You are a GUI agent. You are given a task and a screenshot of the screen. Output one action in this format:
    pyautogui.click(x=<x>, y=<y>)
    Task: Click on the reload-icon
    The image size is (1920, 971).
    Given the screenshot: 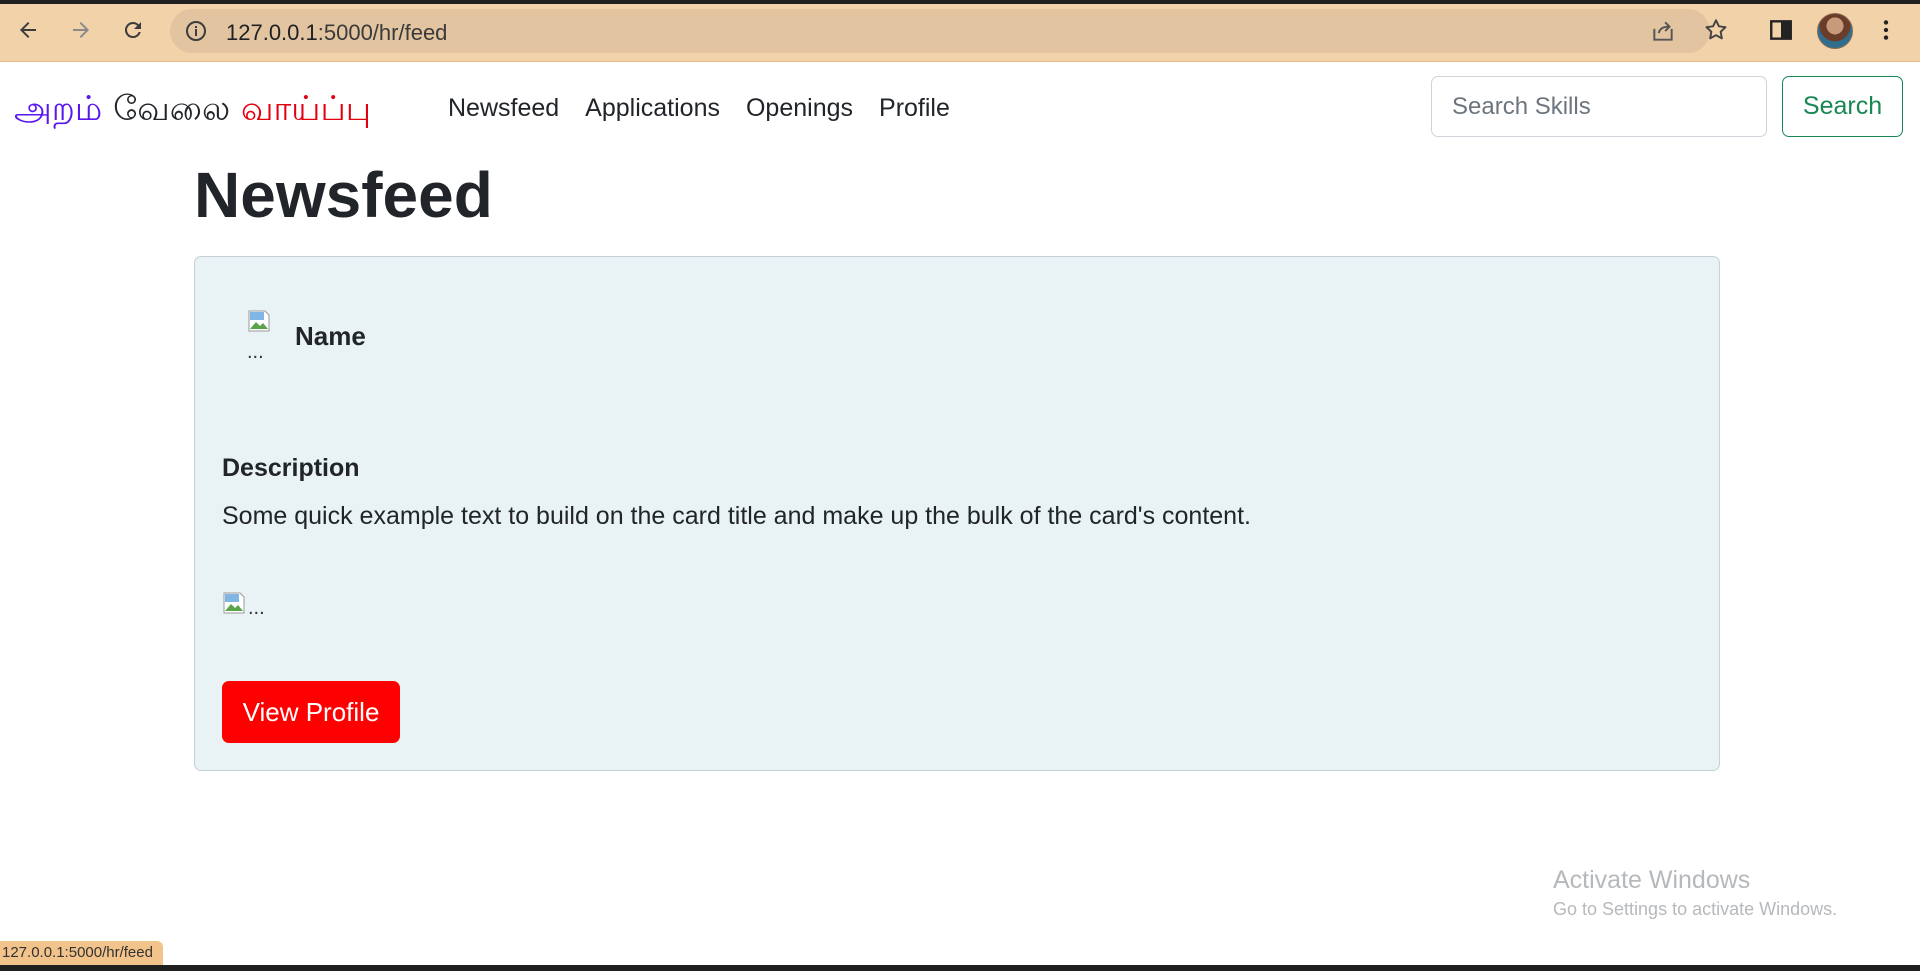 What is the action you would take?
    pyautogui.click(x=132, y=29)
    